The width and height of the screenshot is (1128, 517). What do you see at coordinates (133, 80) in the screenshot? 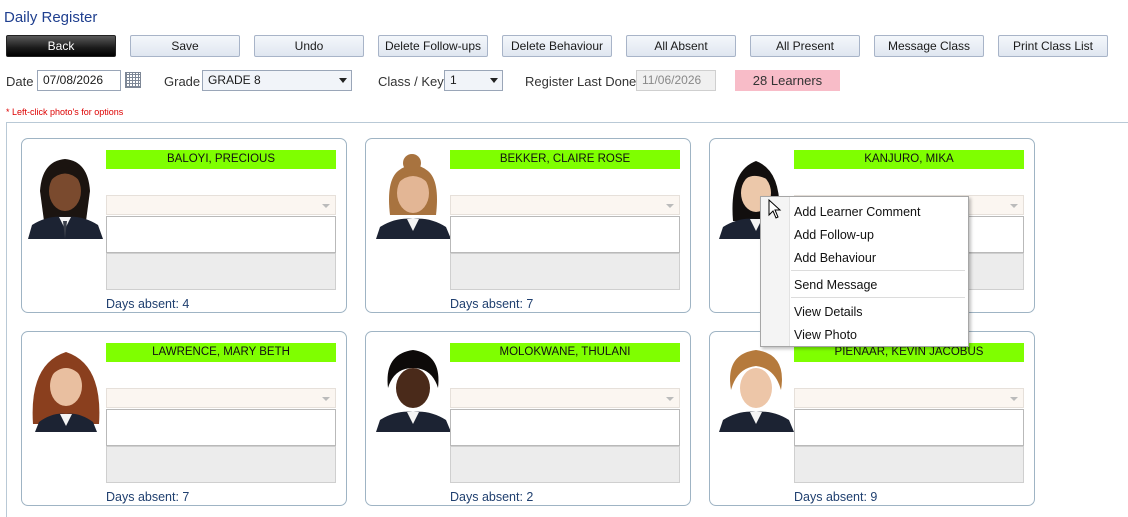
I see `calendar-icon` at bounding box center [133, 80].